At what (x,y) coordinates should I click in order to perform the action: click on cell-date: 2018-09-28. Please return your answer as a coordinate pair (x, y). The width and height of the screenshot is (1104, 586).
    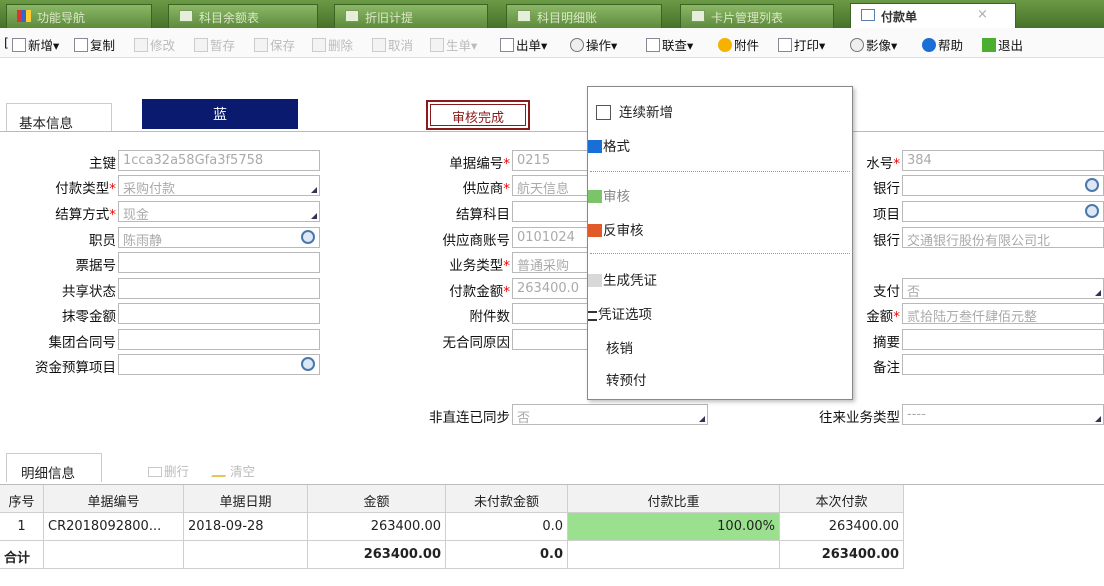
    Looking at the image, I should click on (246, 527).